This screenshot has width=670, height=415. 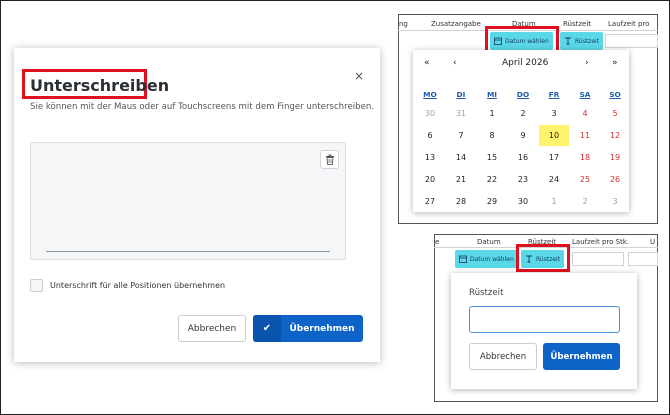 What do you see at coordinates (523, 135) in the screenshot?
I see `calendar-day: 9` at bounding box center [523, 135].